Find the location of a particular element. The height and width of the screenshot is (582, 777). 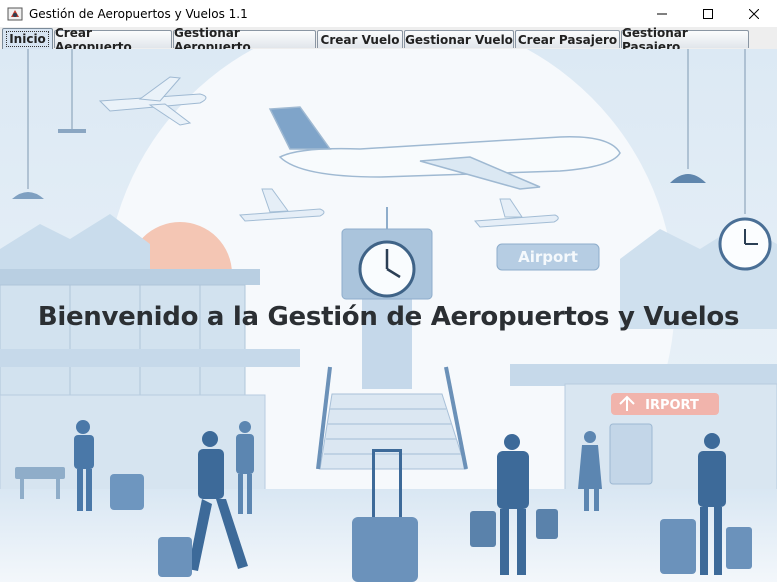

balcony-left is located at coordinates (150, 358).